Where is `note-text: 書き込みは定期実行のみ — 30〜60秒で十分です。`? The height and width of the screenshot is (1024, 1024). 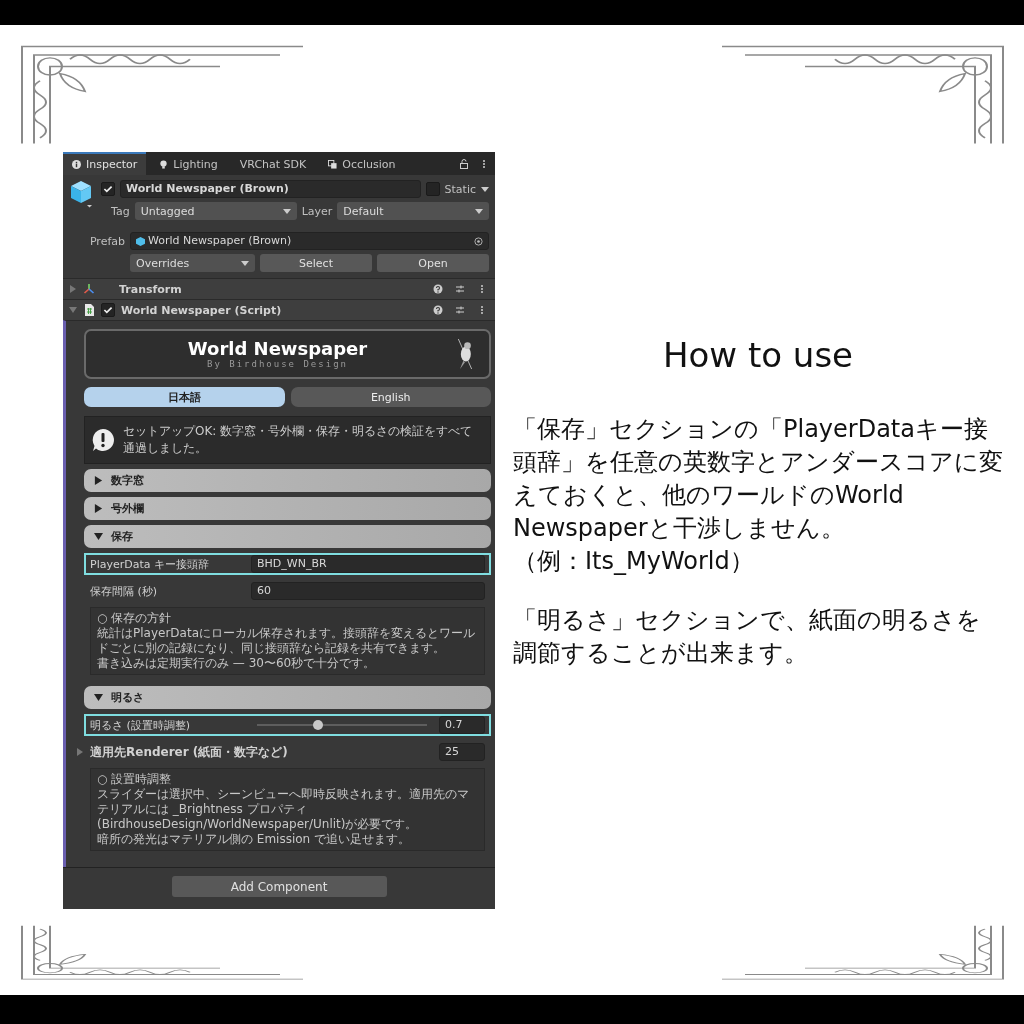 note-text: 書き込みは定期実行のみ — 30〜60秒で十分です。 is located at coordinates (237, 663).